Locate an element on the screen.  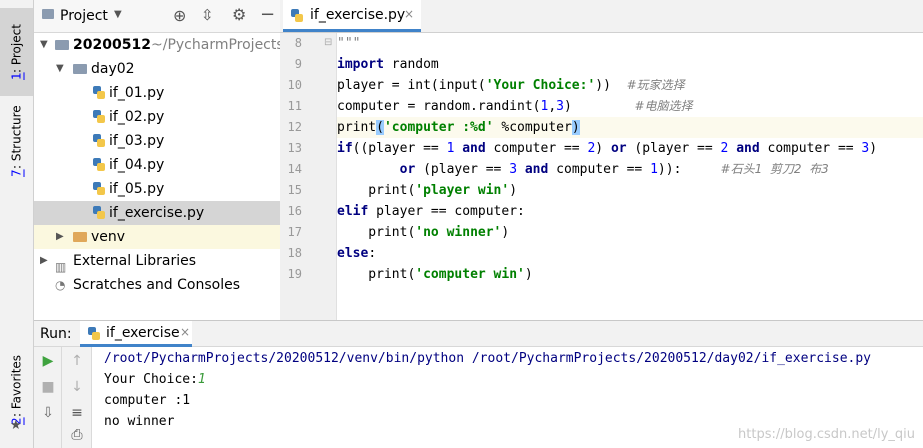
line-number: 9 is located at coordinates (298, 64).